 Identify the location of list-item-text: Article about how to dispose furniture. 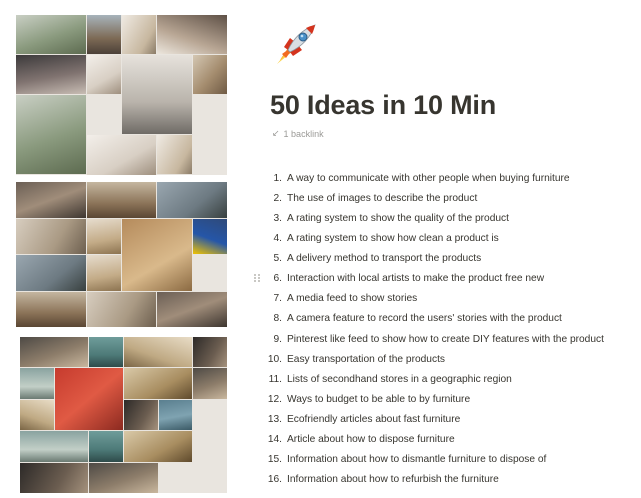
(371, 440).